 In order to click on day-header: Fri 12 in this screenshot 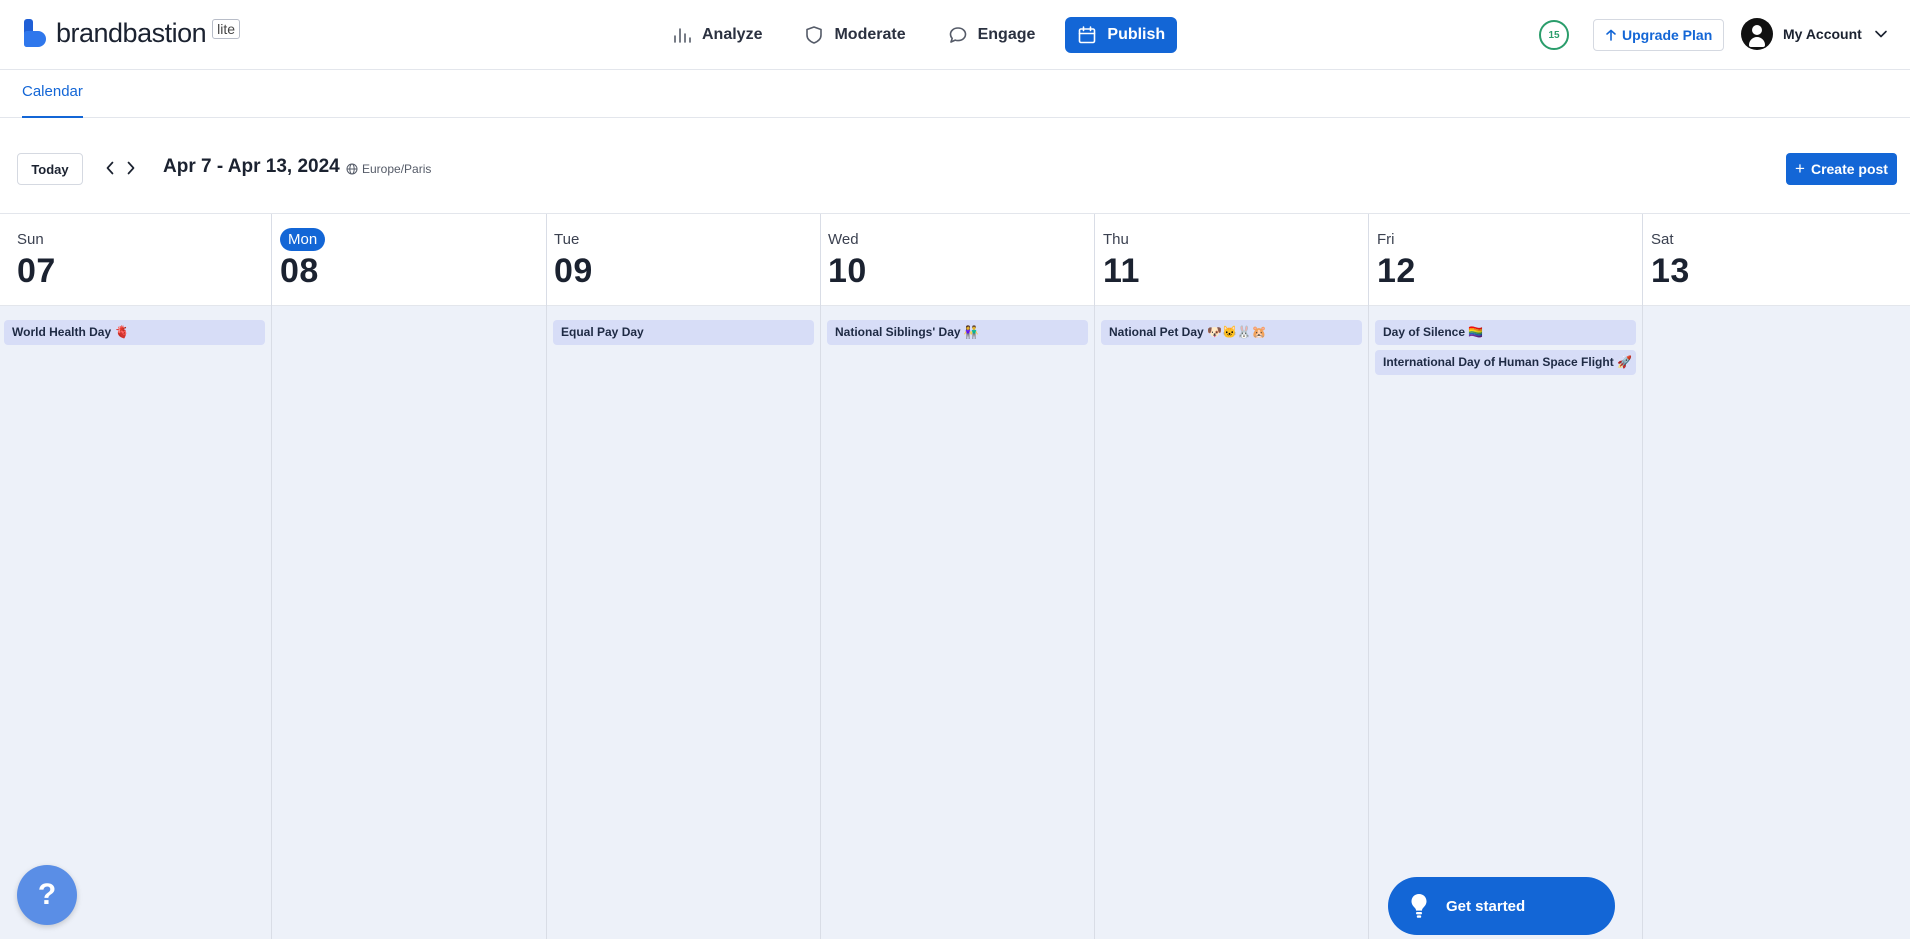, I will do `click(1505, 260)`.